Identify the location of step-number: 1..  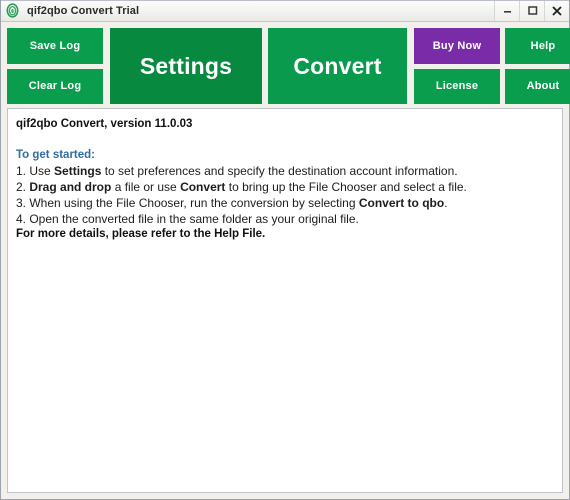
(23, 171).